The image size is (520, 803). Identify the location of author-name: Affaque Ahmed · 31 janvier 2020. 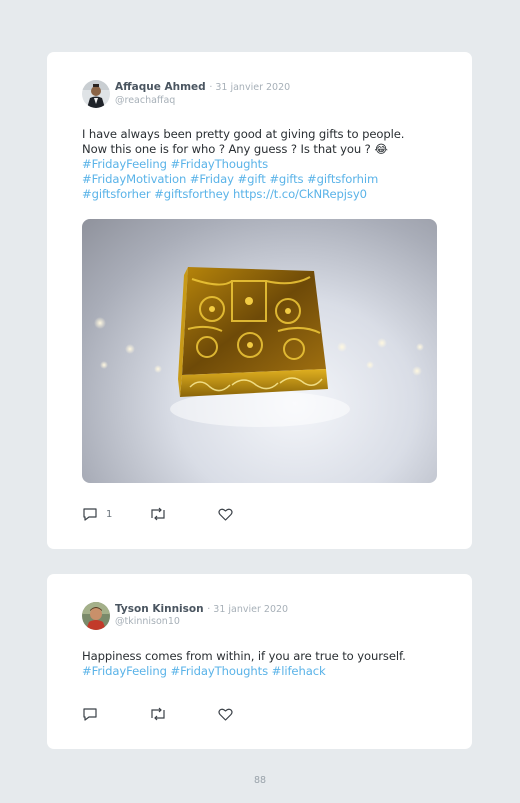
(202, 87).